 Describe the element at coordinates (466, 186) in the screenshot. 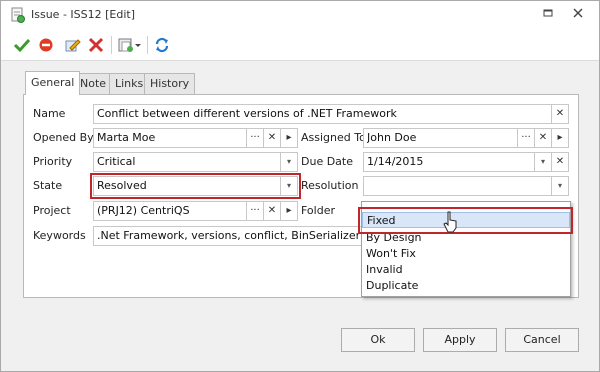

I see `resolution-select: ▾` at that location.